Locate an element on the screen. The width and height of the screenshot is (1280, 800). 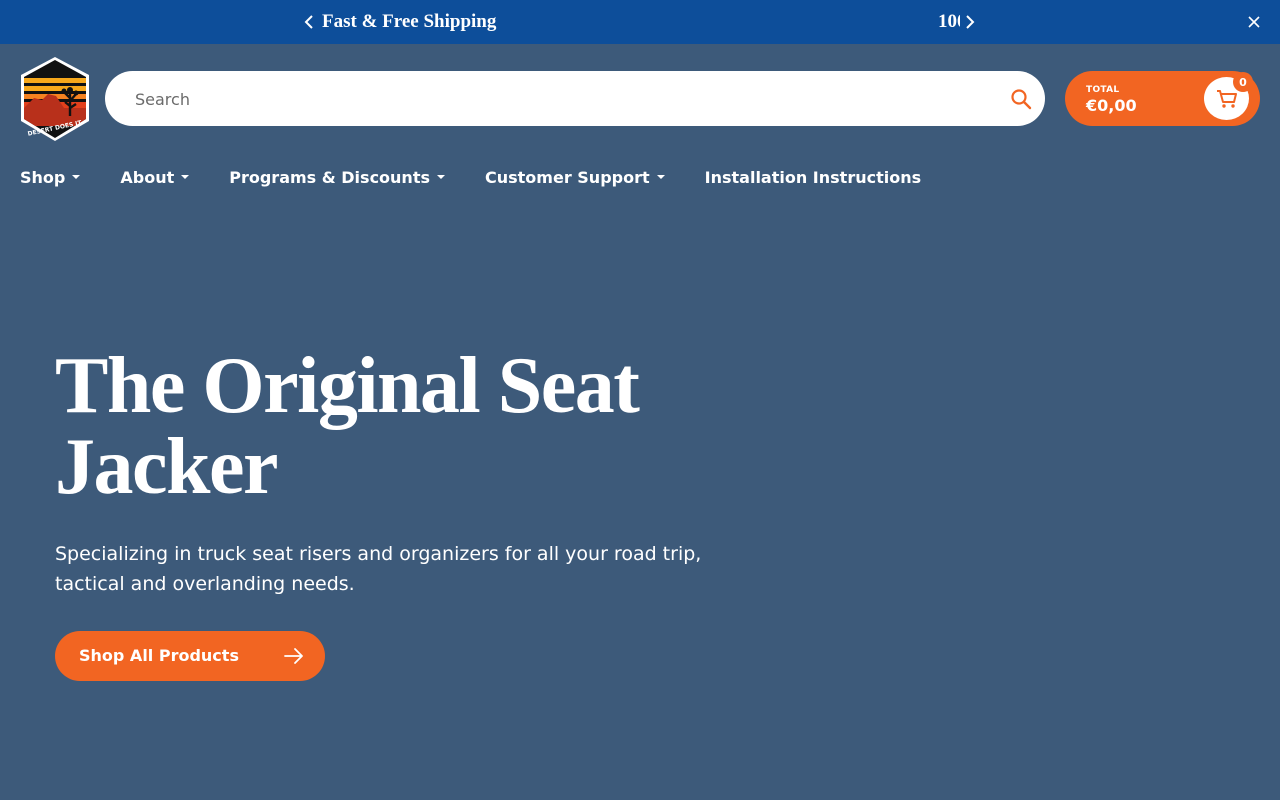
logo-badge-icon: DESERT DOES IT is located at coordinates (55, 99).